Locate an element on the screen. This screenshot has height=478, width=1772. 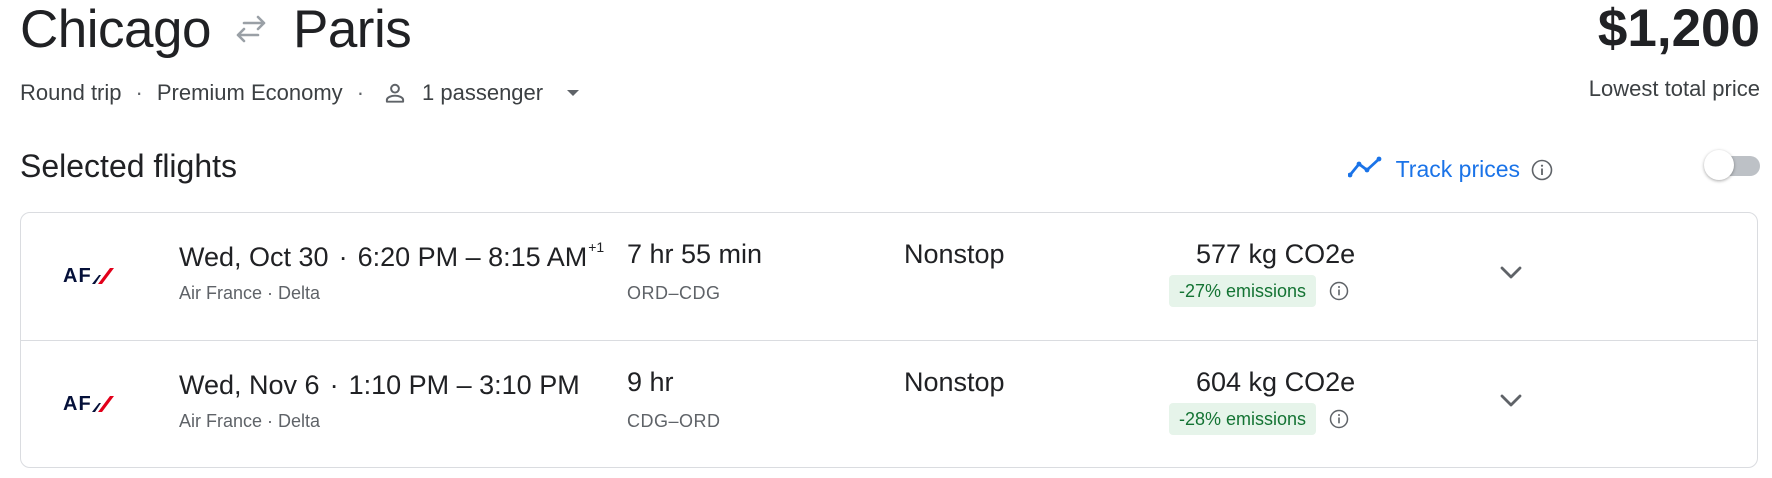
destination-city: Paris is located at coordinates (352, 30).